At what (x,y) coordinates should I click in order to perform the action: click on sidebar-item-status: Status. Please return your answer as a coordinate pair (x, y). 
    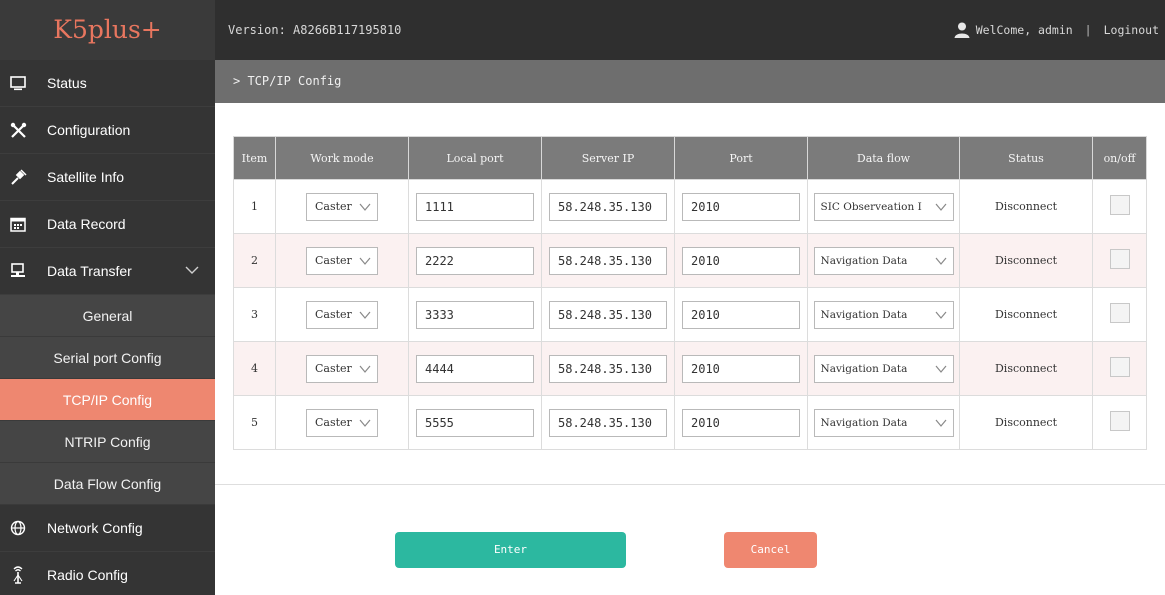
    Looking at the image, I should click on (107, 83).